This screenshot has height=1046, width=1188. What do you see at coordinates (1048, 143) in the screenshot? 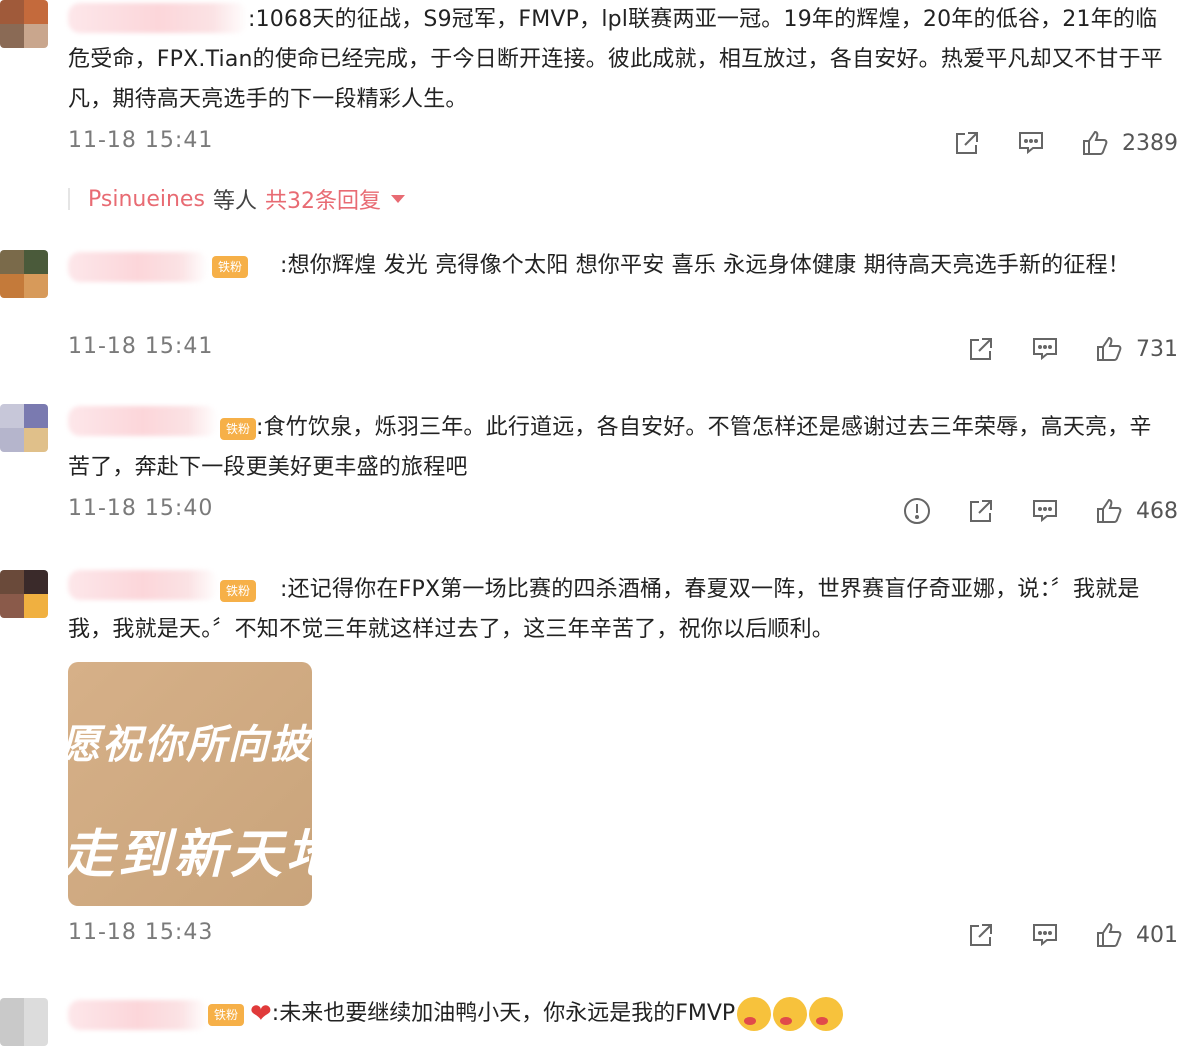
I see `comment-actions: 2389` at bounding box center [1048, 143].